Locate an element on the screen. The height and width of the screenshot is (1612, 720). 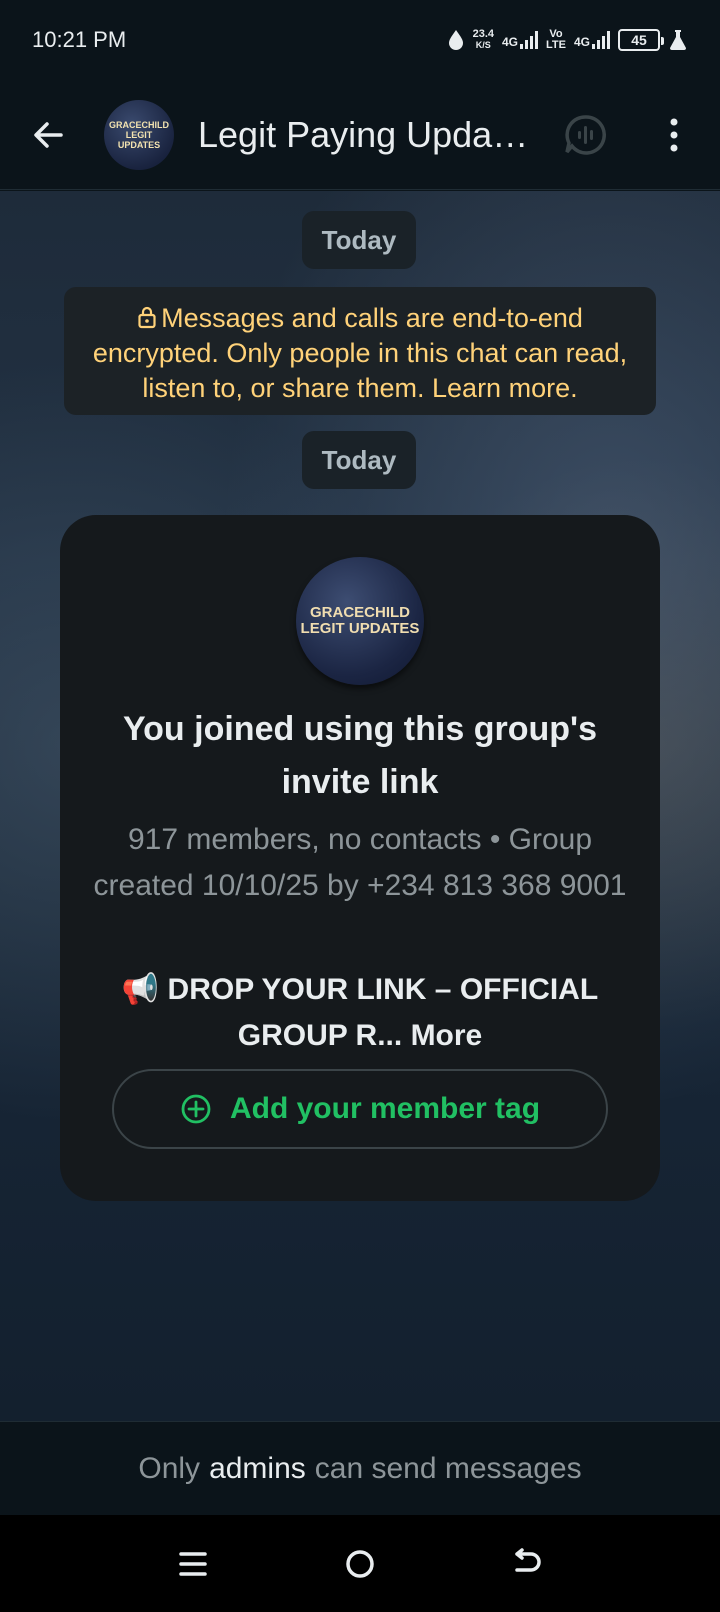
menu-icon is located at coordinates (193, 1563).